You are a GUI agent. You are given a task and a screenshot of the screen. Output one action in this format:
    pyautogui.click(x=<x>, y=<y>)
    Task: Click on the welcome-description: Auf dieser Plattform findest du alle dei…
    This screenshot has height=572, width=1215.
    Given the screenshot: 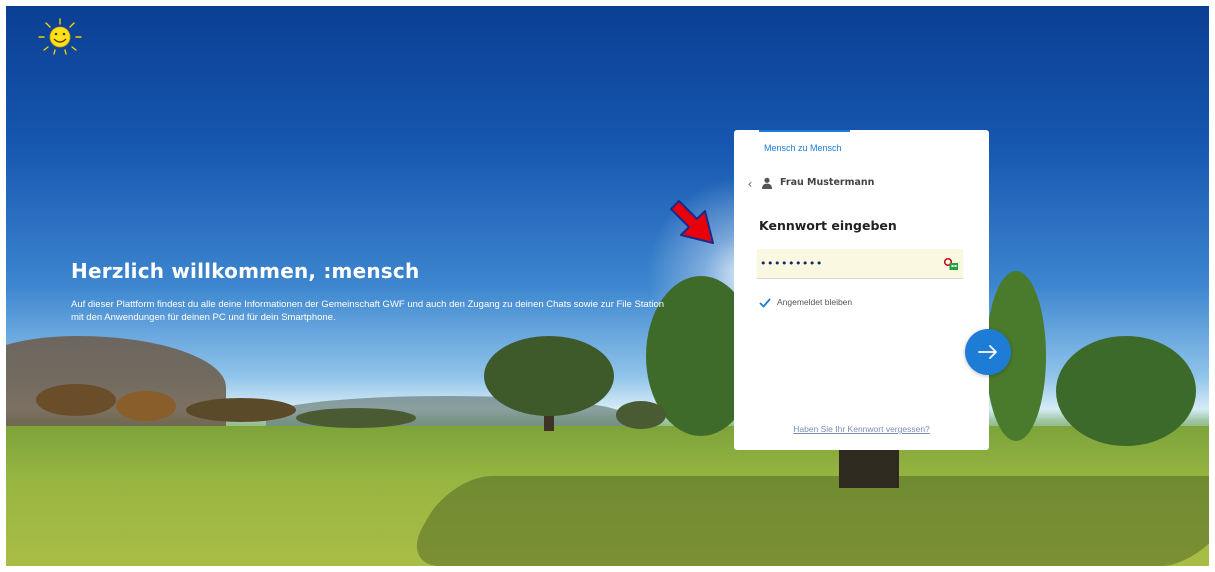 What is the action you would take?
    pyautogui.click(x=368, y=311)
    